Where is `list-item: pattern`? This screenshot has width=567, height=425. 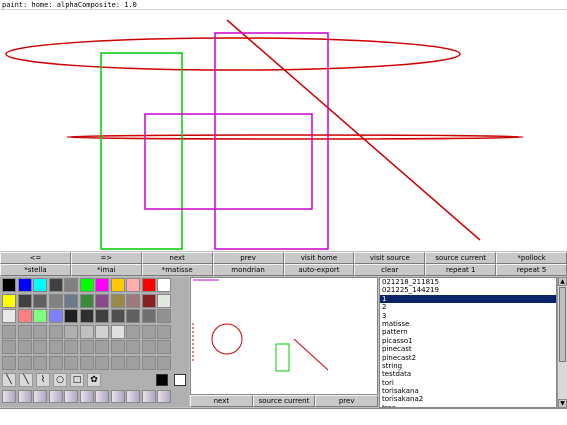 list-item: pattern is located at coordinates (468, 332).